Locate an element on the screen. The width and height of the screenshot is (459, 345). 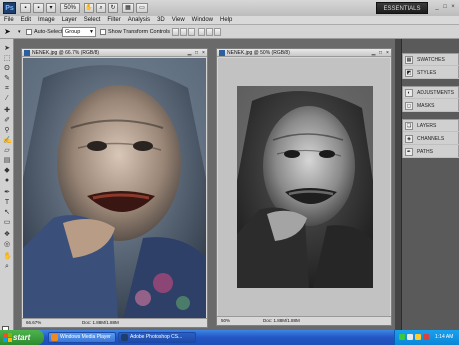
panel-swatches: ▦ SWATCHES is located at coordinates (431, 60).